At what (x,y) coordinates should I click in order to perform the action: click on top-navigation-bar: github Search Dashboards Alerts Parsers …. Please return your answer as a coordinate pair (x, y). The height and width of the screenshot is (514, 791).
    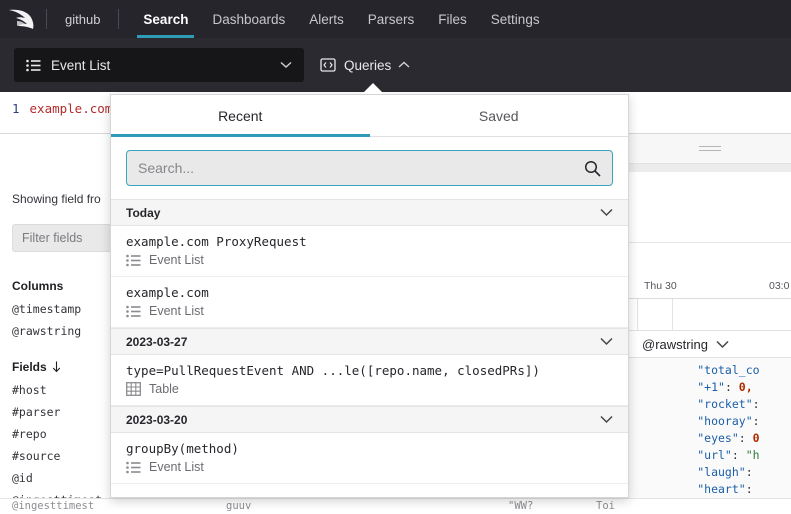
    Looking at the image, I should click on (395, 19).